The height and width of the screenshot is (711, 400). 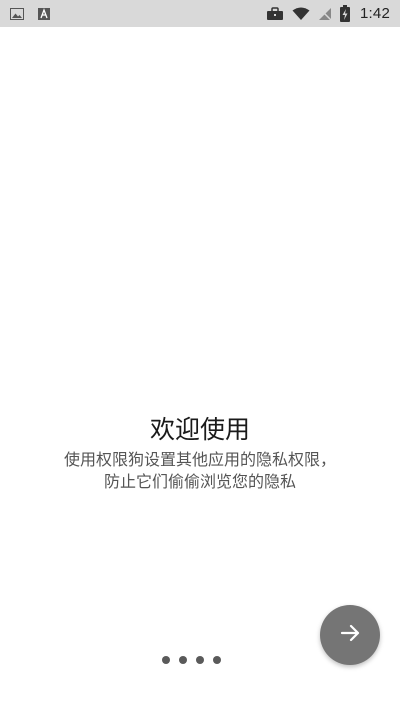 I want to click on next-button, so click(x=350, y=635).